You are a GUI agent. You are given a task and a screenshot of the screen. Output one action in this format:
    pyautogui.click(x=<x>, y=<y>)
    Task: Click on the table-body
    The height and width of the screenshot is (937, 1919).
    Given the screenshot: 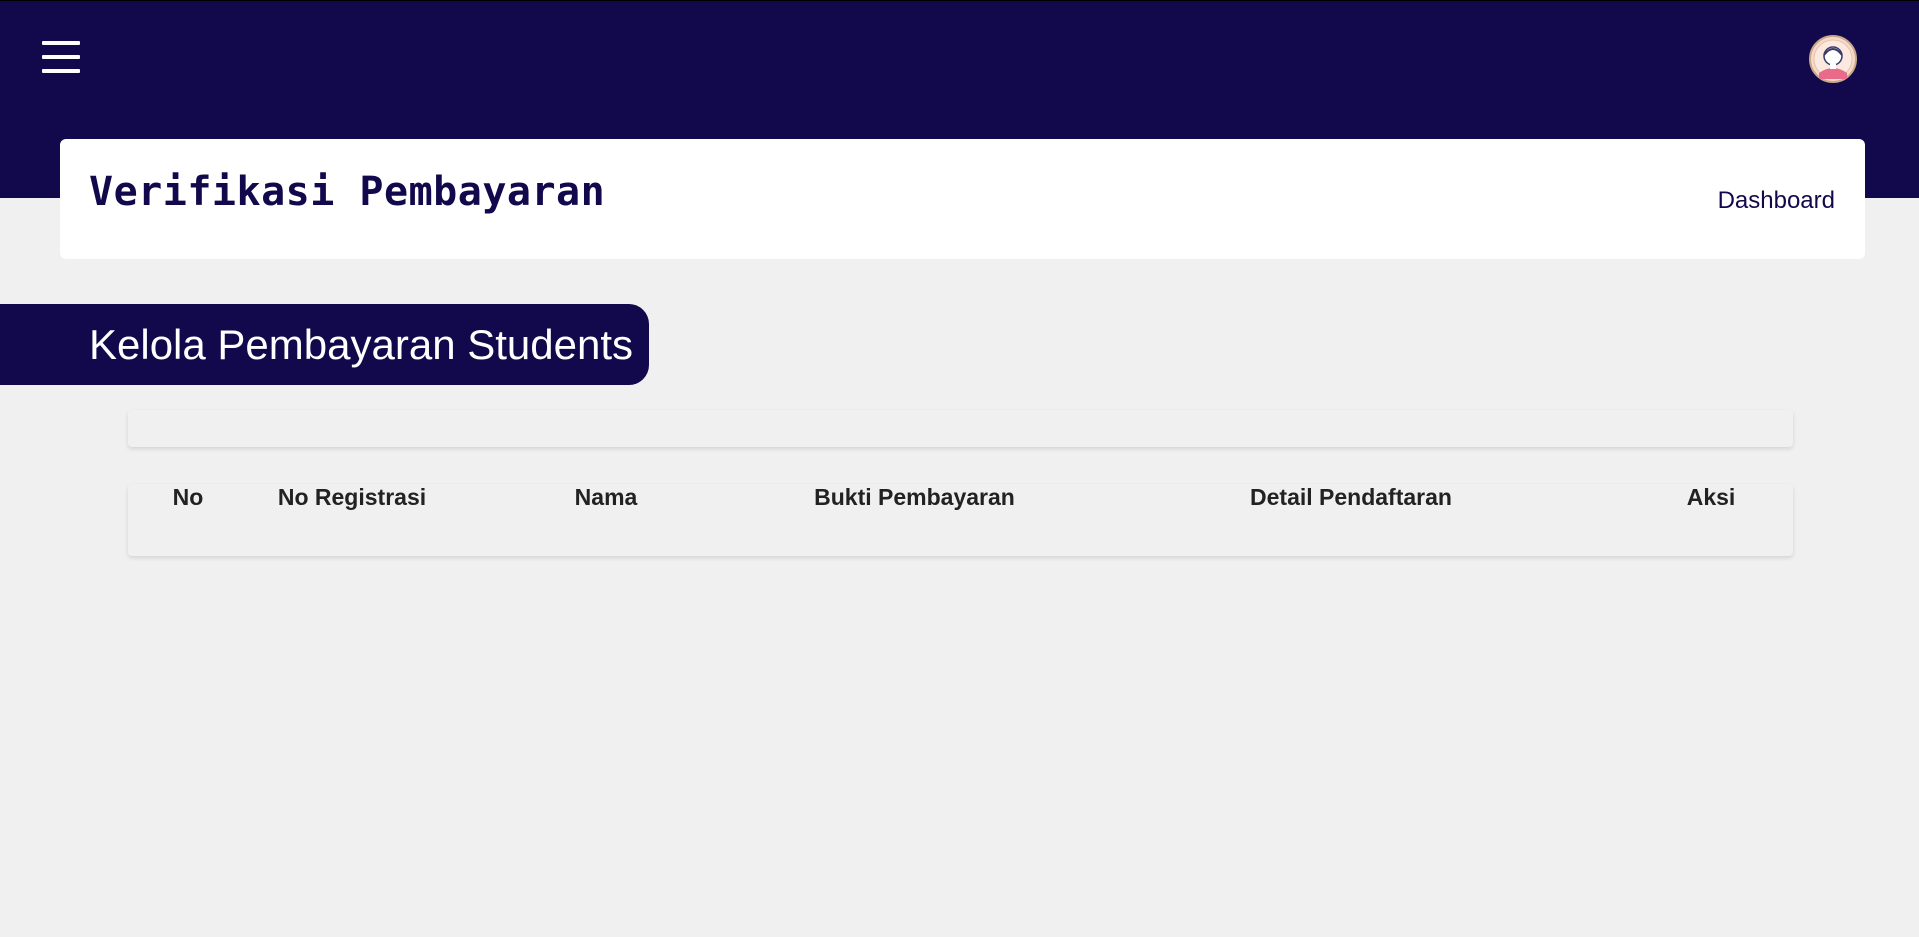 What is the action you would take?
    pyautogui.click(x=960, y=533)
    